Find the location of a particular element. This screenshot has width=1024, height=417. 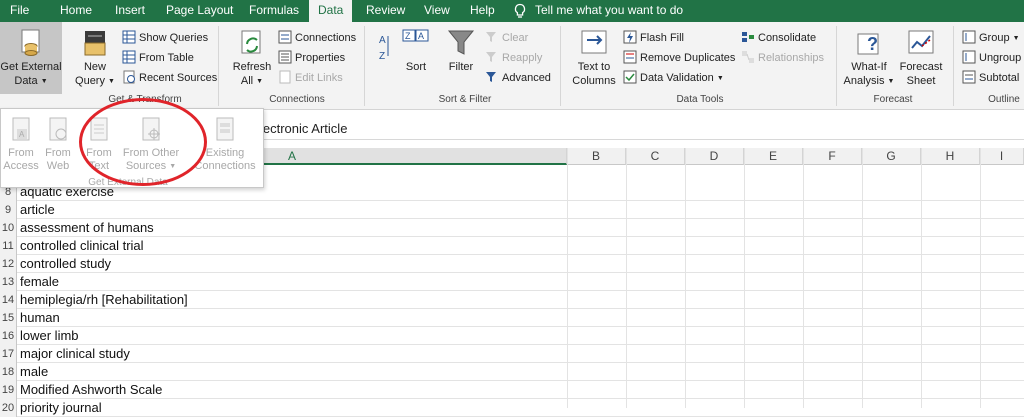

cell-a: male is located at coordinates (34, 372).